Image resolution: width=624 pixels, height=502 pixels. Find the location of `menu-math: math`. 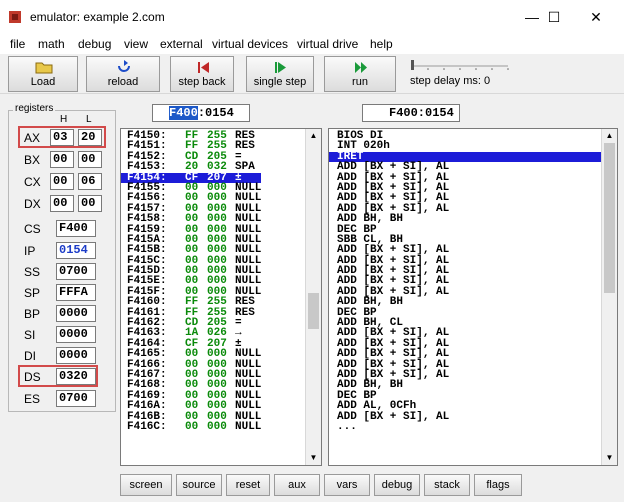

menu-math: math is located at coordinates (51, 44).